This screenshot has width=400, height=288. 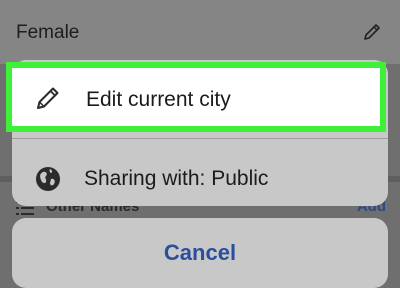 What do you see at coordinates (176, 178) in the screenshot?
I see `sharing-label: Sharing with: Public` at bounding box center [176, 178].